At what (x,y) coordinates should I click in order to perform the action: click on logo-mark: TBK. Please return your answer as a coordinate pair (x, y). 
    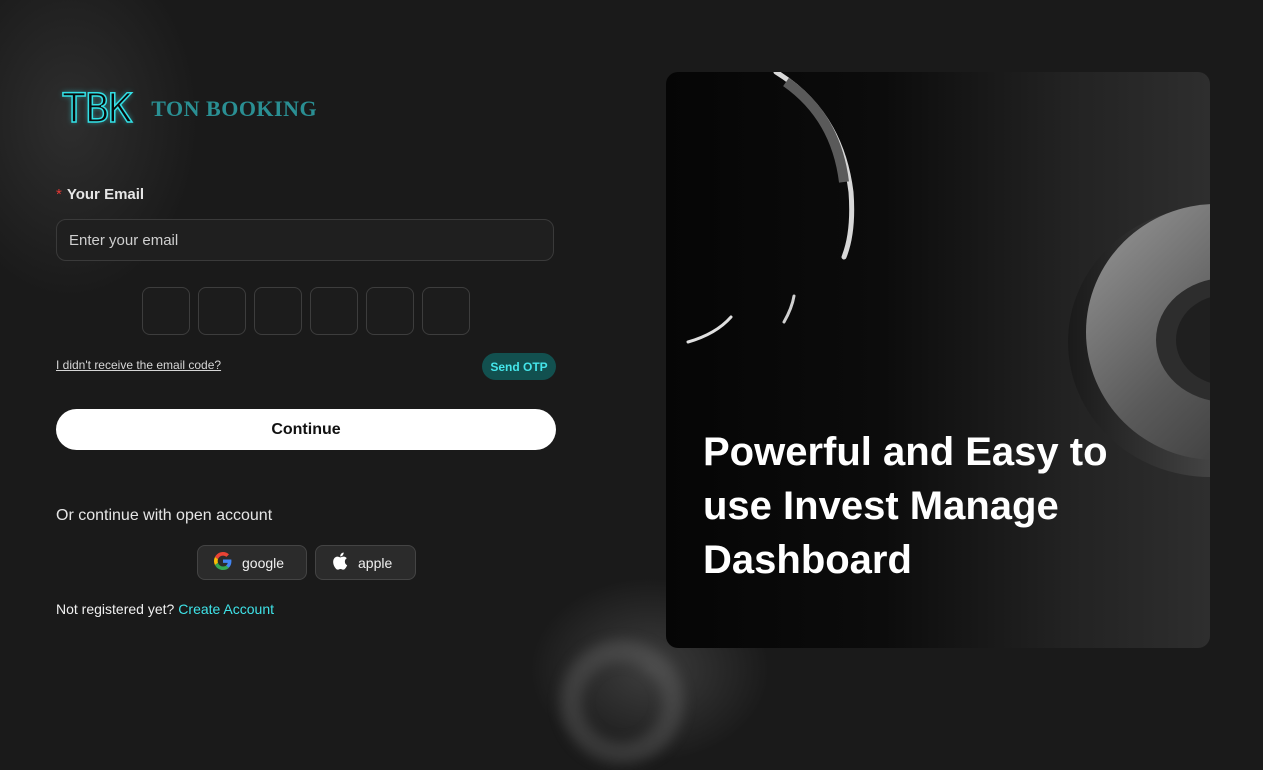
    Looking at the image, I should click on (97, 109).